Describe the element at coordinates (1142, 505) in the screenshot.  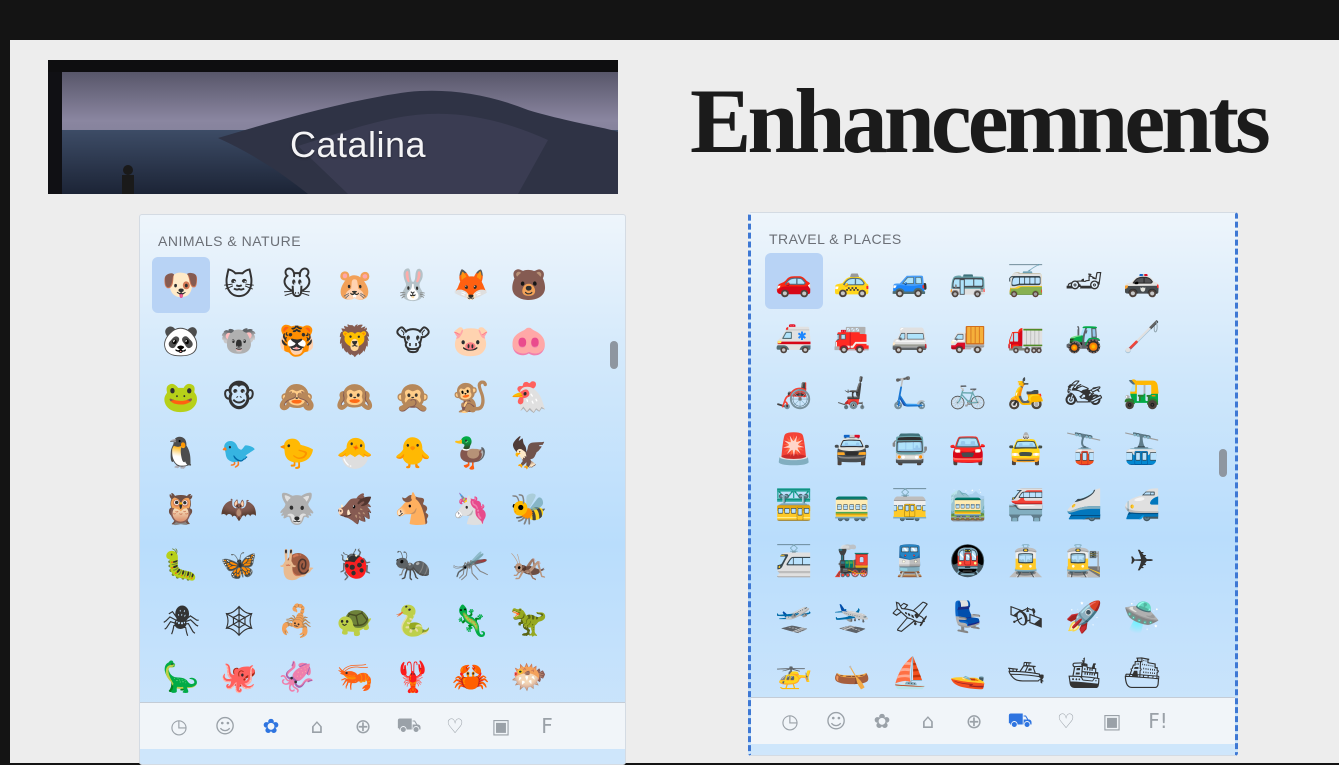
I see `emoji-cell: 🚅` at that location.